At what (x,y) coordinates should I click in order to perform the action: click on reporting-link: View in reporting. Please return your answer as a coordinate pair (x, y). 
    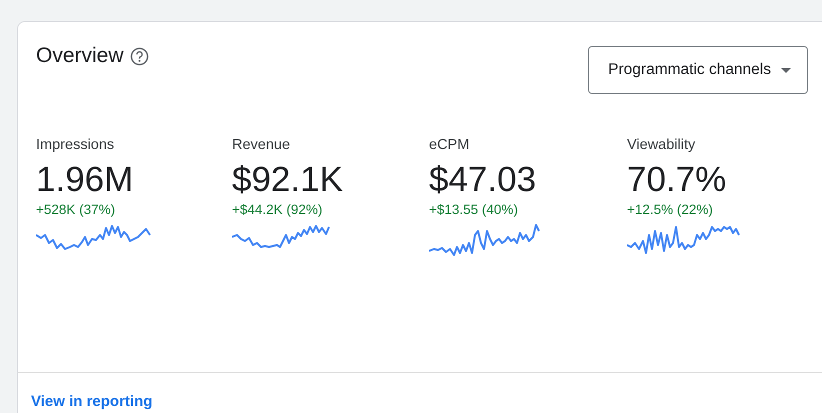
    Looking at the image, I should click on (91, 401).